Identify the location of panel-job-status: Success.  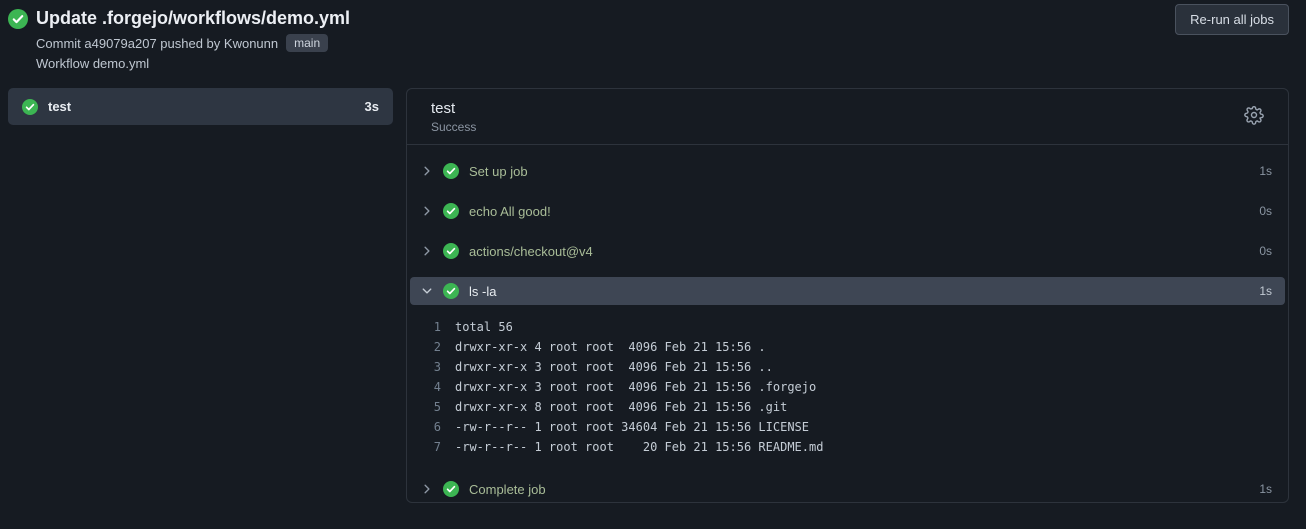
(454, 127).